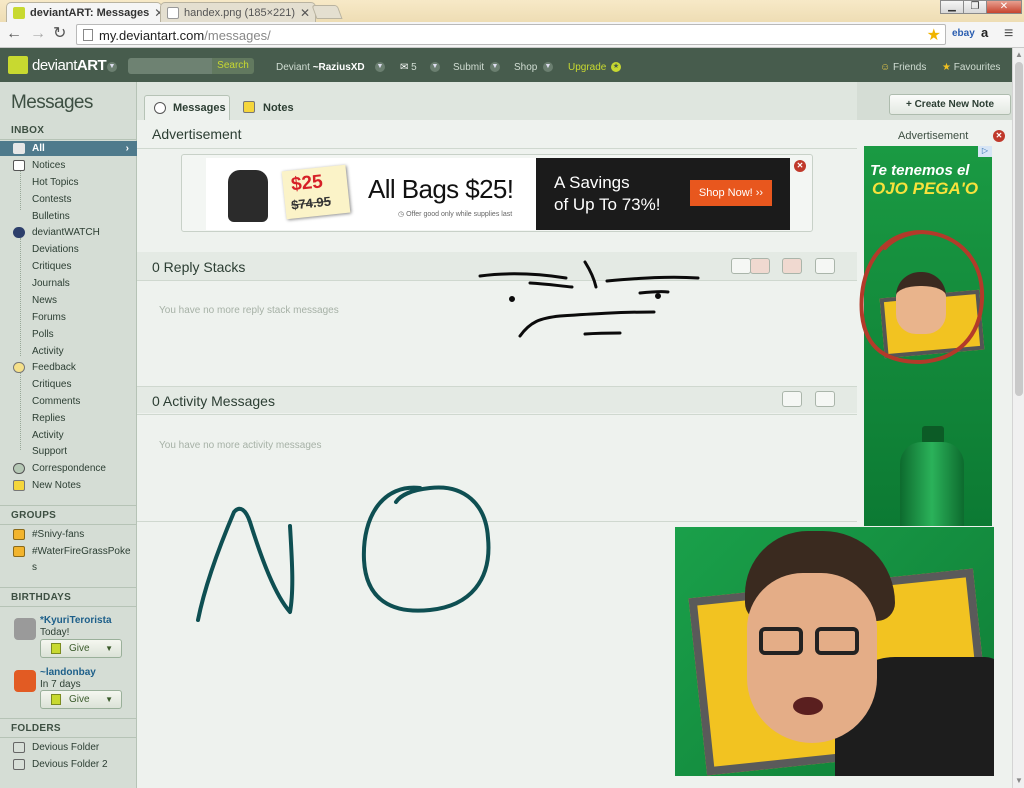  What do you see at coordinates (952, 7) in the screenshot?
I see `minimize-button: ▁` at bounding box center [952, 7].